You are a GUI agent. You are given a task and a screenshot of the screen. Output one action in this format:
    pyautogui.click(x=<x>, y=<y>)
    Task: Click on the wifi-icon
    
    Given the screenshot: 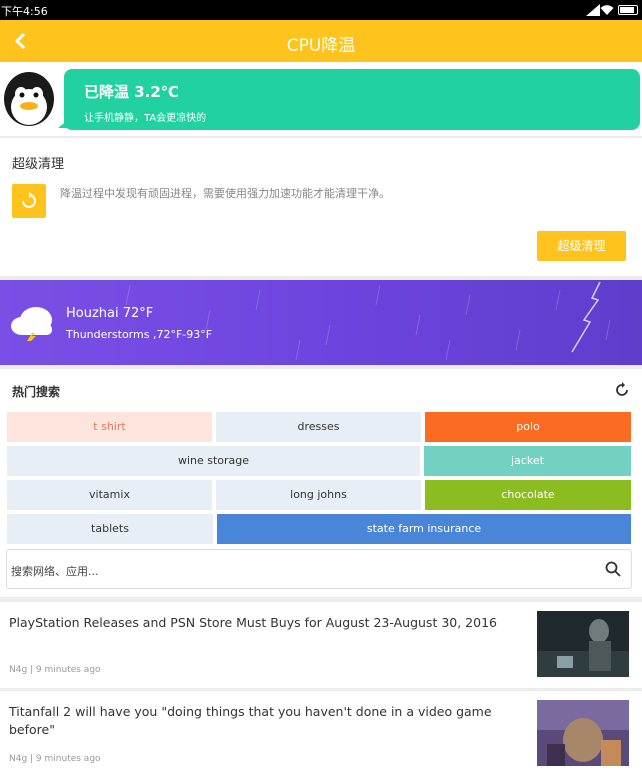 What is the action you would take?
    pyautogui.click(x=607, y=10)
    